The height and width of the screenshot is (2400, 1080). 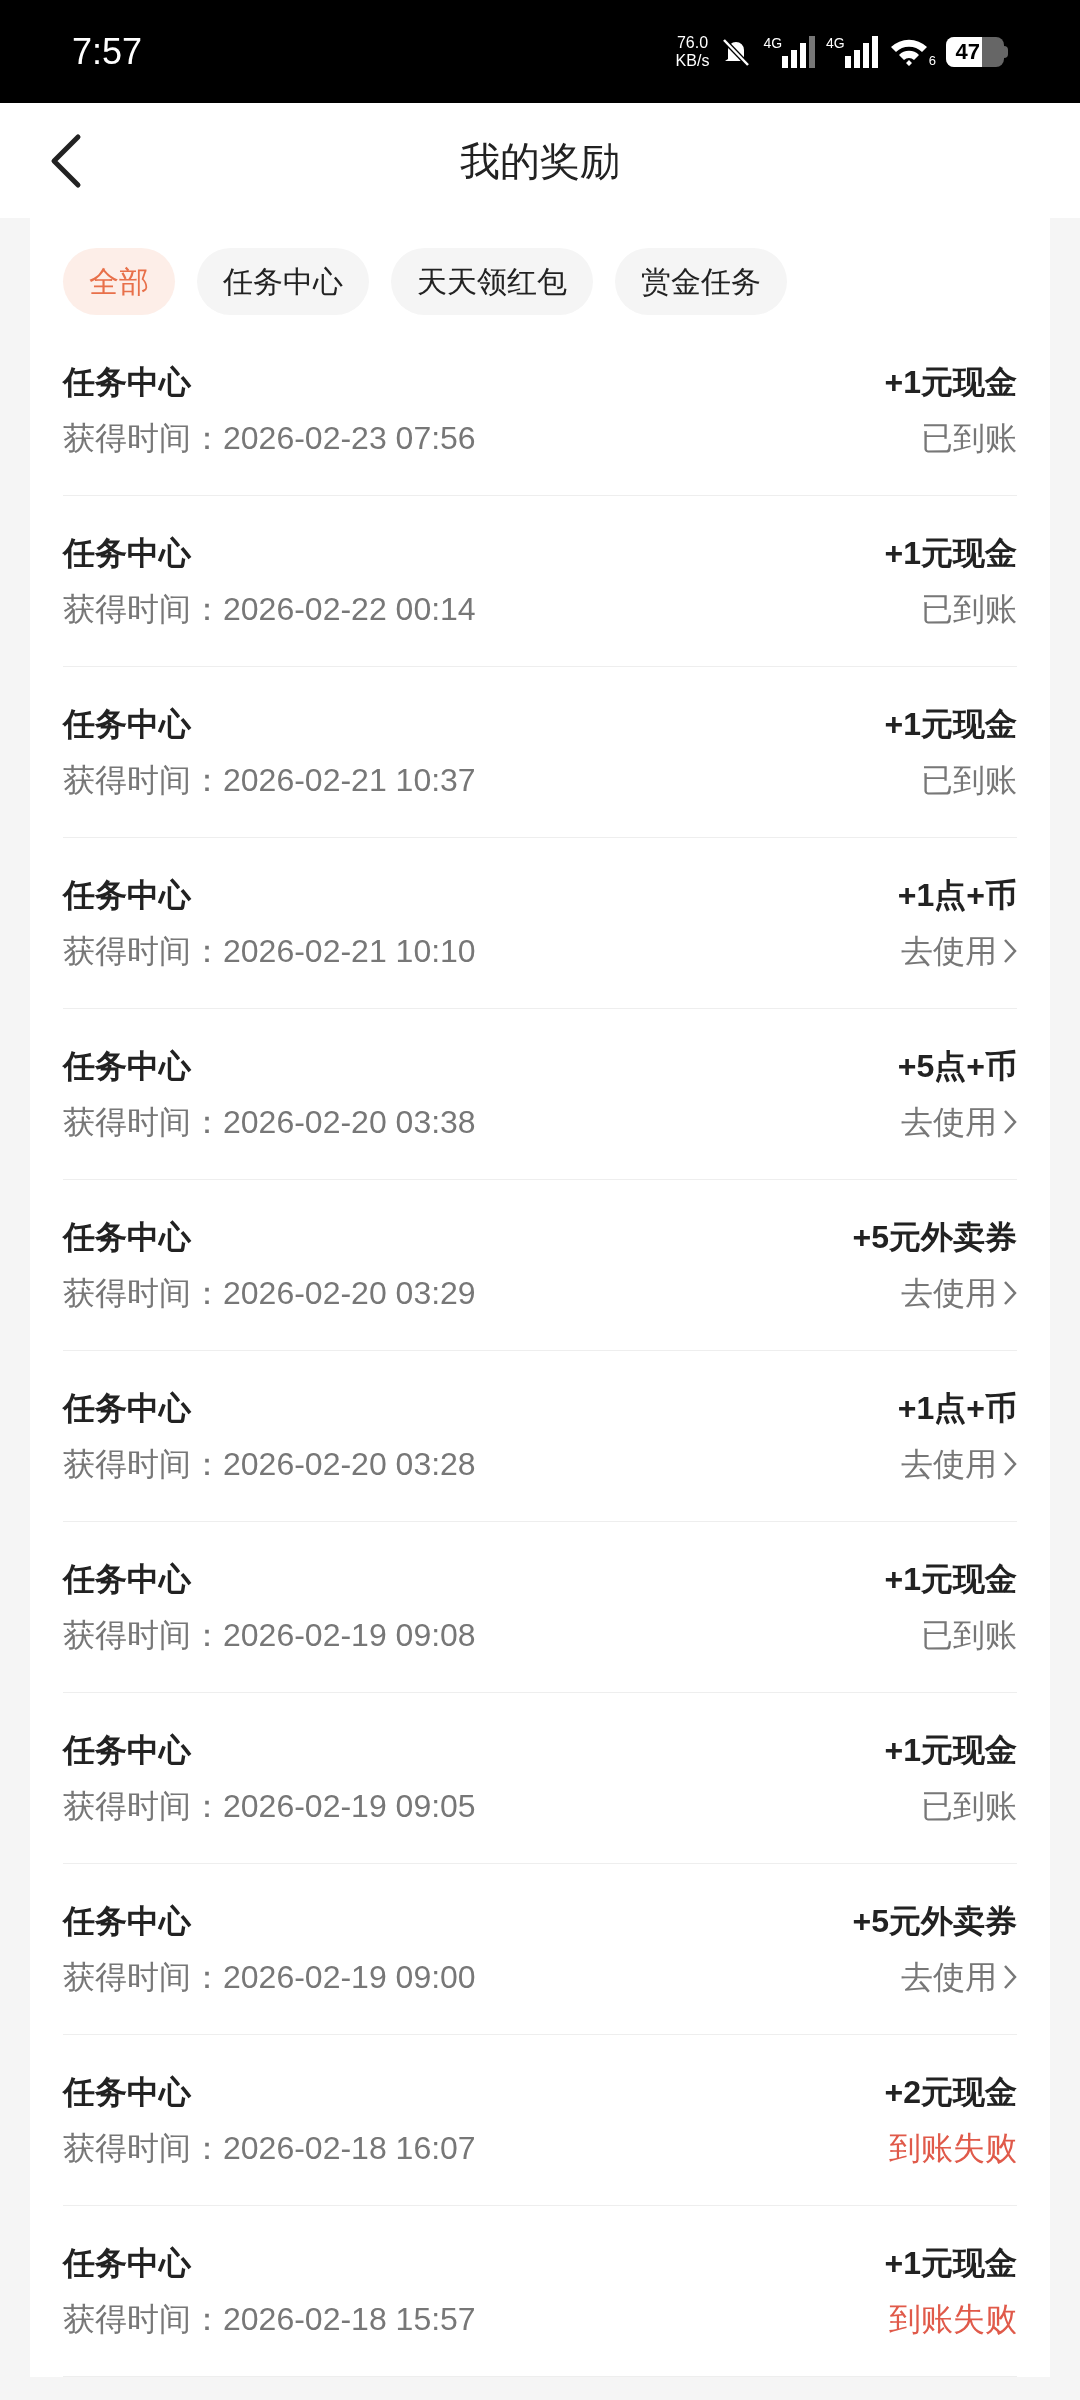 I want to click on filter-tab: 赏金任务, so click(x=701, y=281).